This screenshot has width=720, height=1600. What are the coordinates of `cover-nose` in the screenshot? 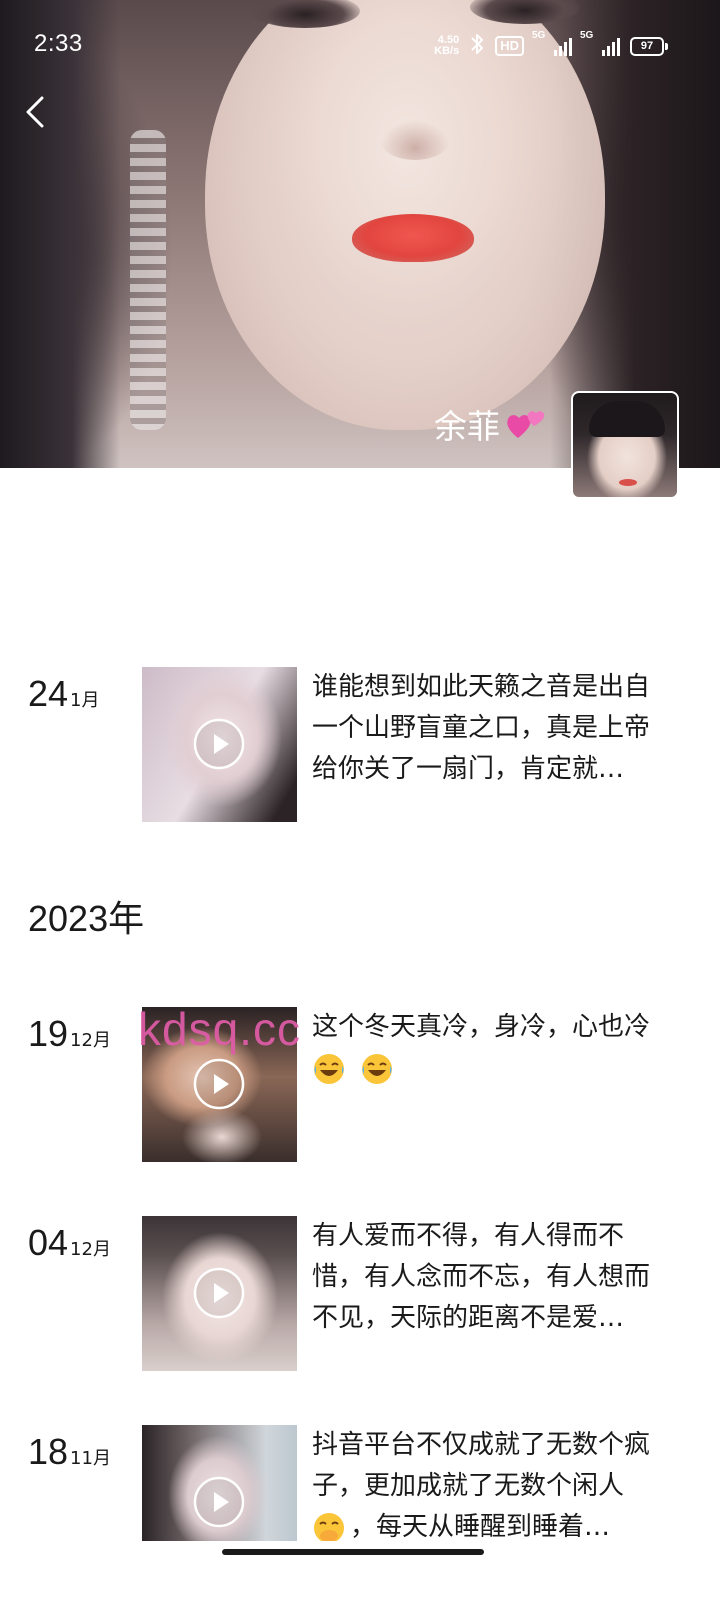 It's located at (415, 140).